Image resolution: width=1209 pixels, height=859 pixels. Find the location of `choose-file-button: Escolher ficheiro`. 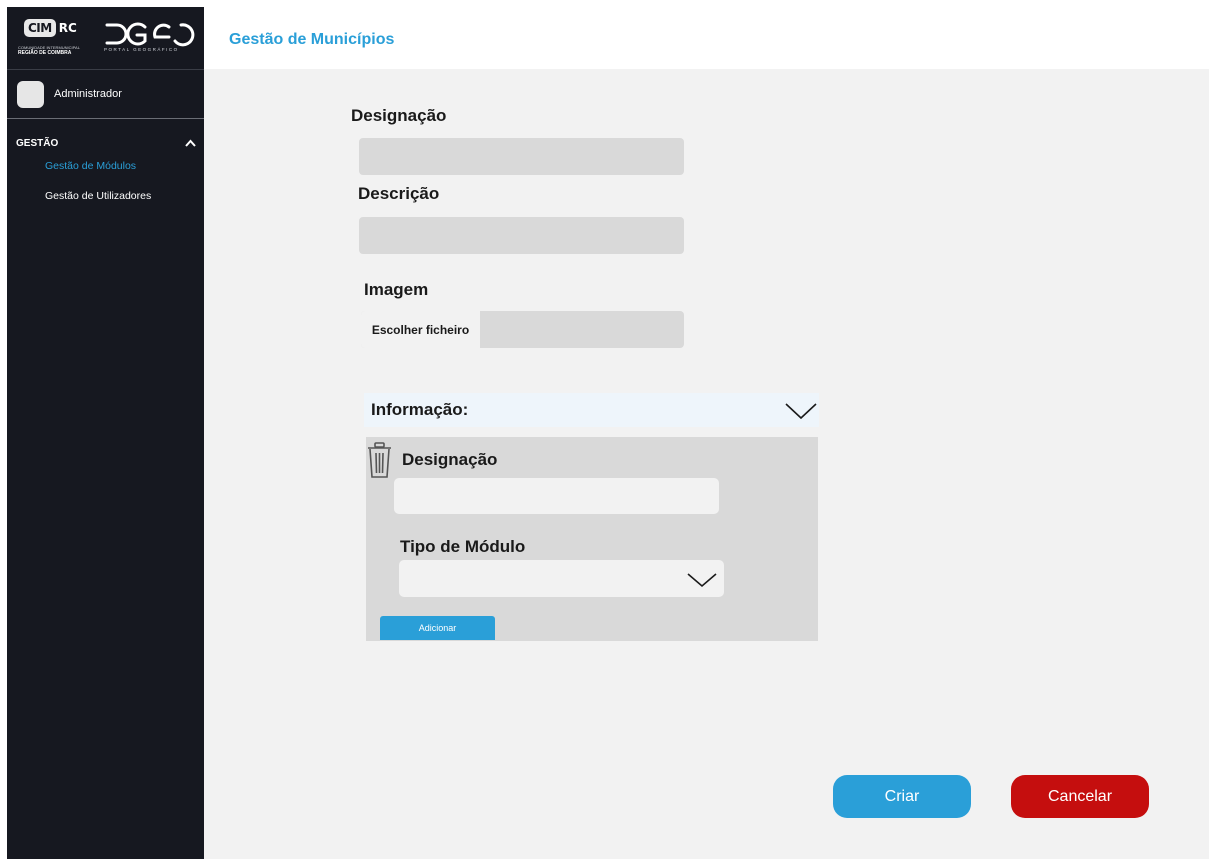

choose-file-button: Escolher ficheiro is located at coordinates (420, 329).